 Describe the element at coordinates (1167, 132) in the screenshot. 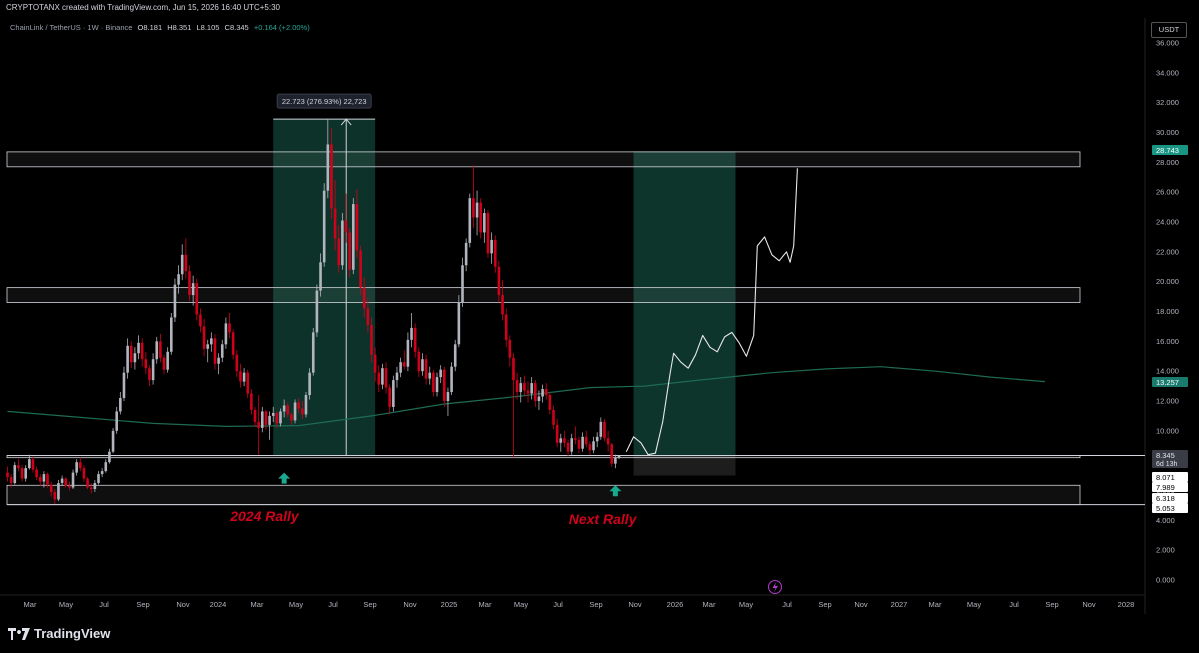

I see `y-tick-label: 30.000` at that location.